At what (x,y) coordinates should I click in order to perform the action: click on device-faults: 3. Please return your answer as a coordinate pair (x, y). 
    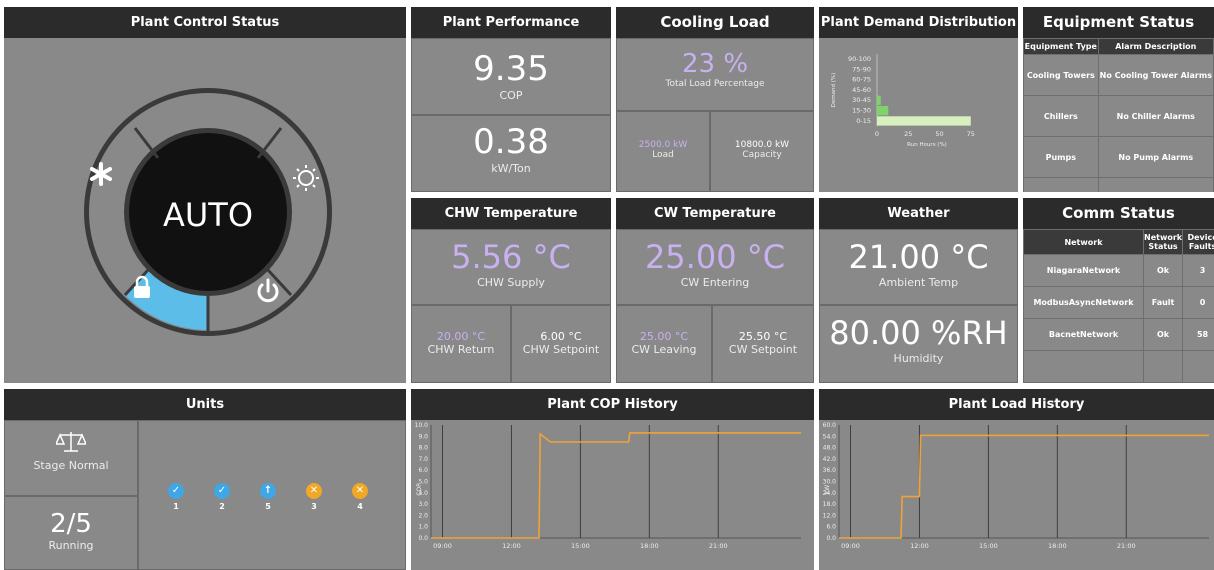
    Looking at the image, I should click on (1198, 270).